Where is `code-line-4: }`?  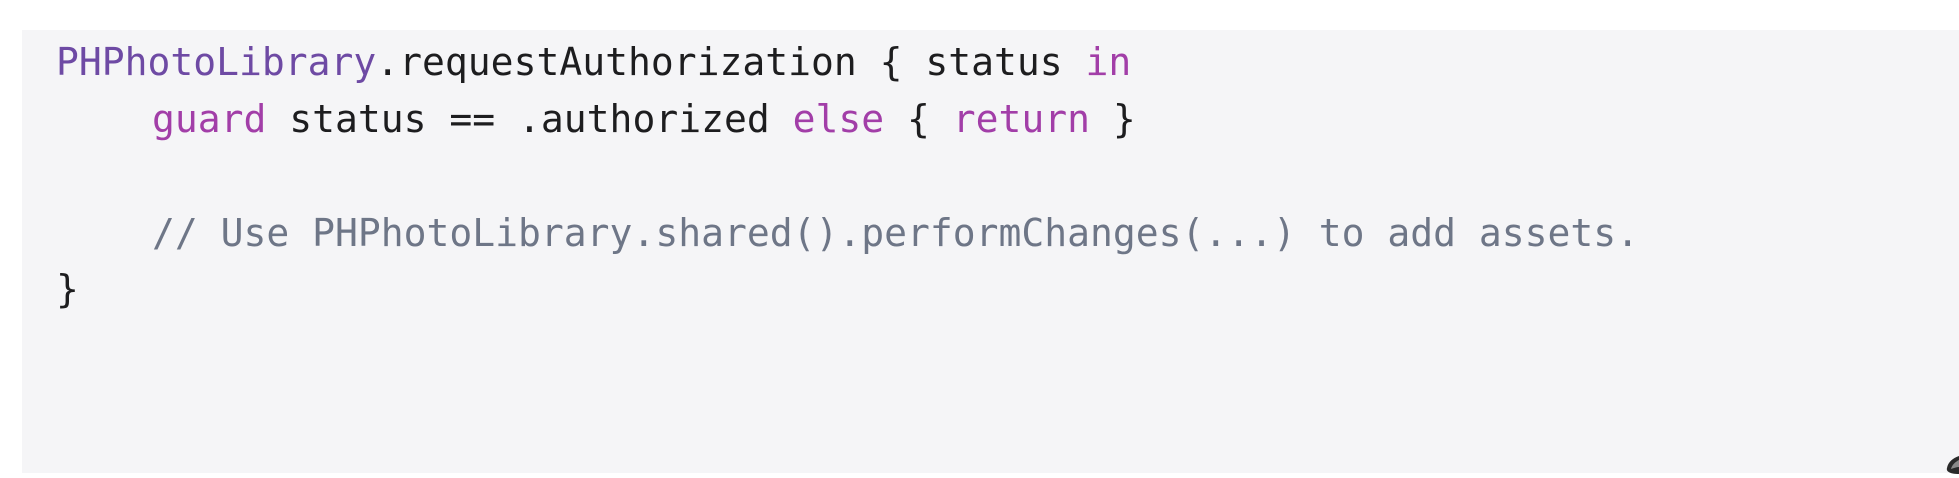
code-line-4: } is located at coordinates (67, 289).